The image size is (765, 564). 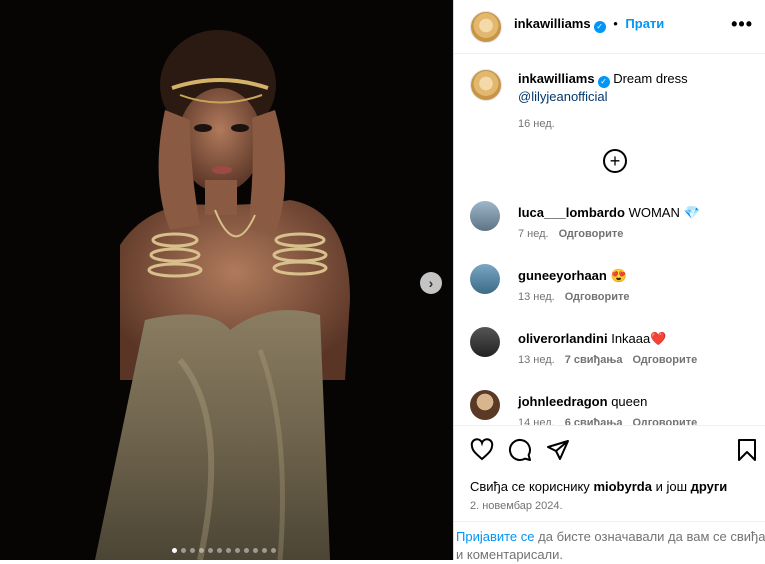 I want to click on caption-username: inkawilliams, so click(x=556, y=78).